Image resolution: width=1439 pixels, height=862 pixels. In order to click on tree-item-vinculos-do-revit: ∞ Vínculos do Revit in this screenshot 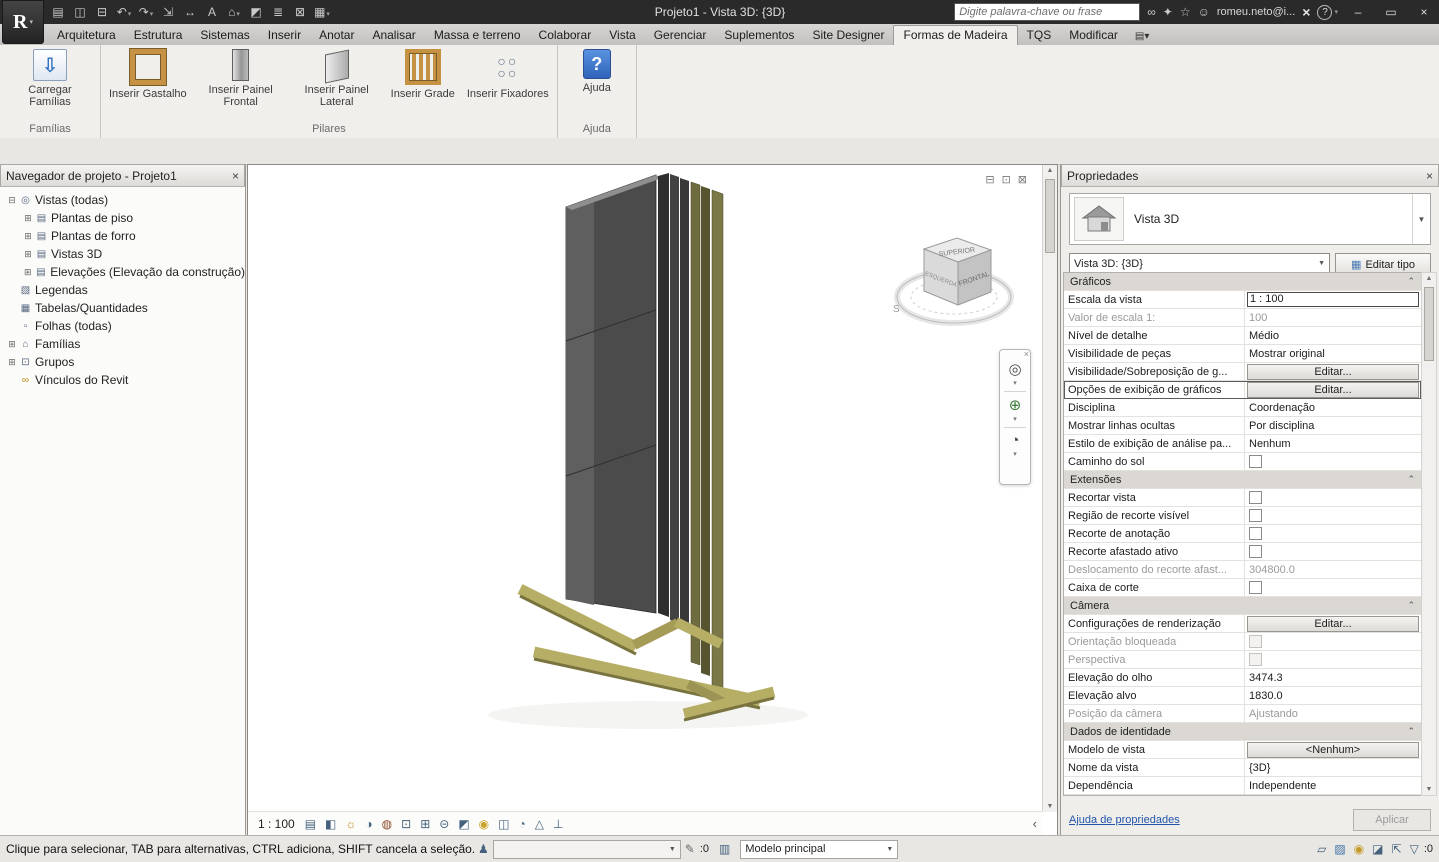, I will do `click(122, 380)`.